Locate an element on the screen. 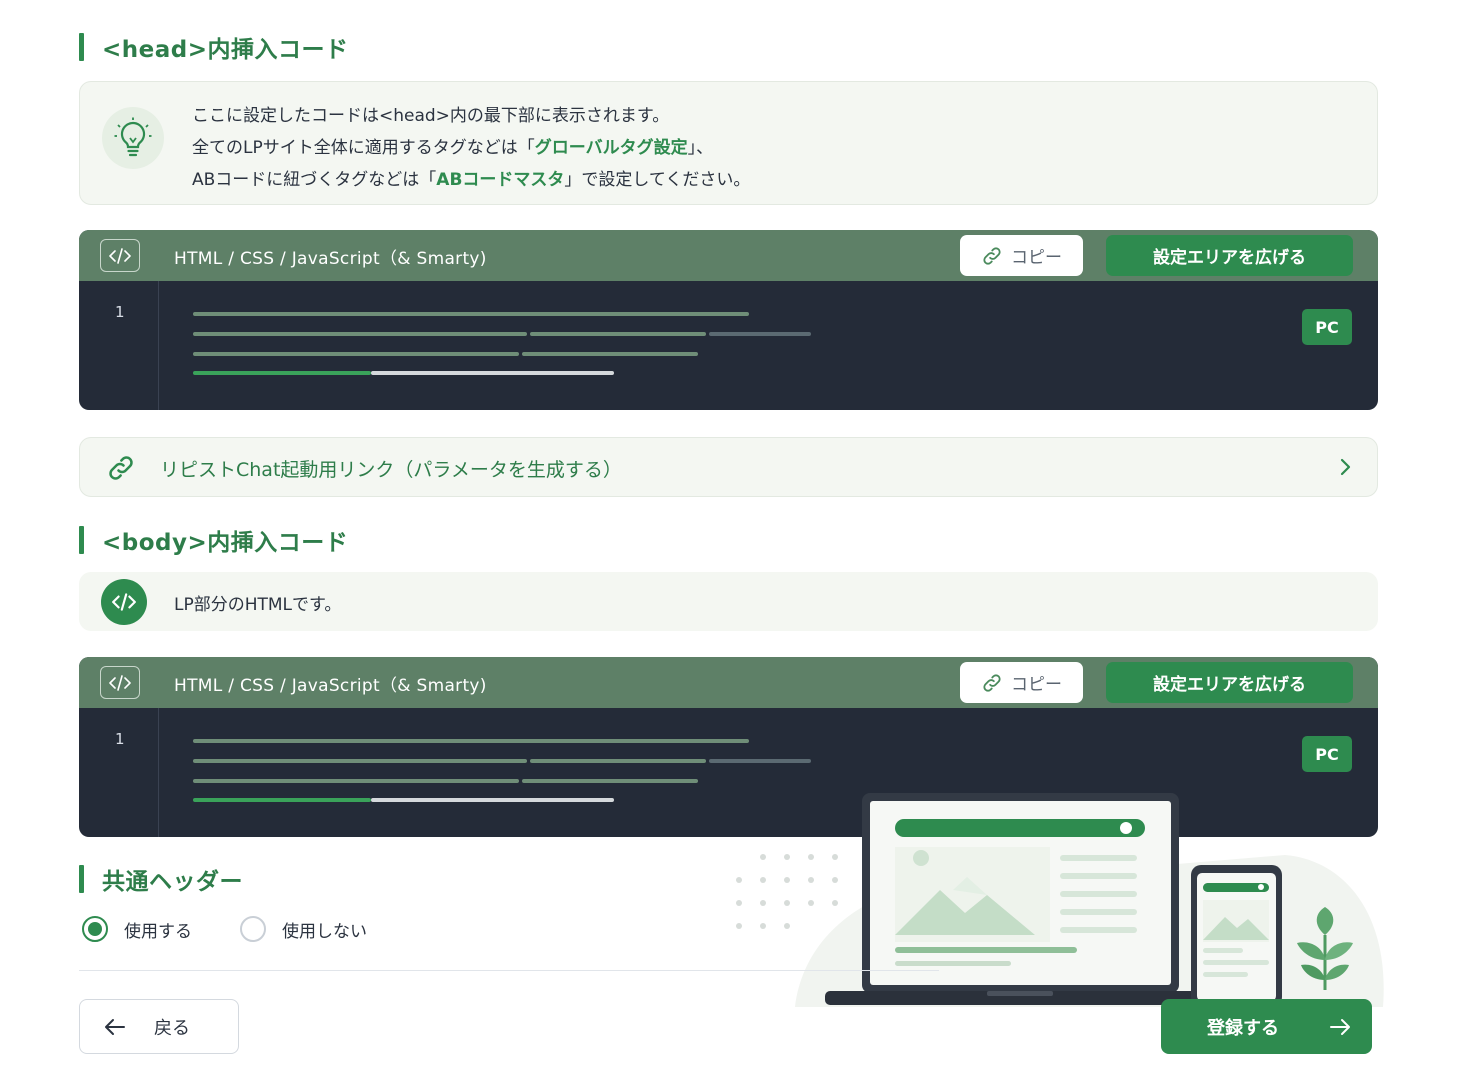  divider is located at coordinates (509, 970).